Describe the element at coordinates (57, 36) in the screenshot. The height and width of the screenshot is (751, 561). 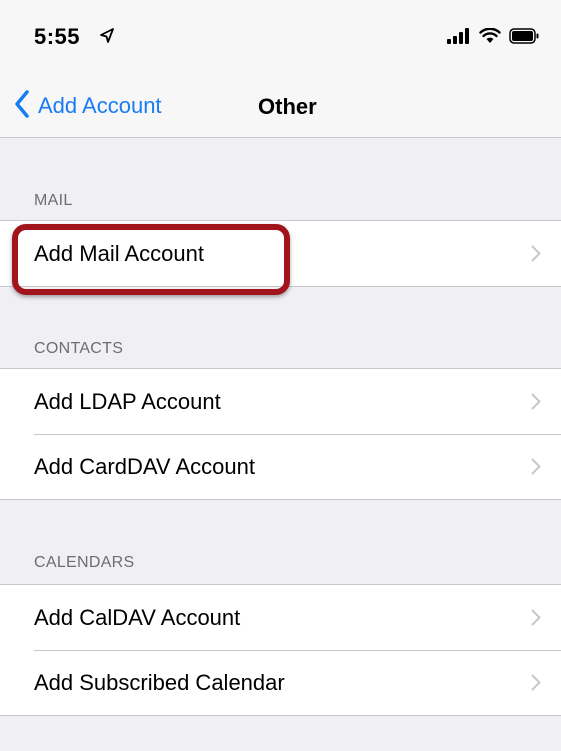
I see `status-time: 5:55` at that location.